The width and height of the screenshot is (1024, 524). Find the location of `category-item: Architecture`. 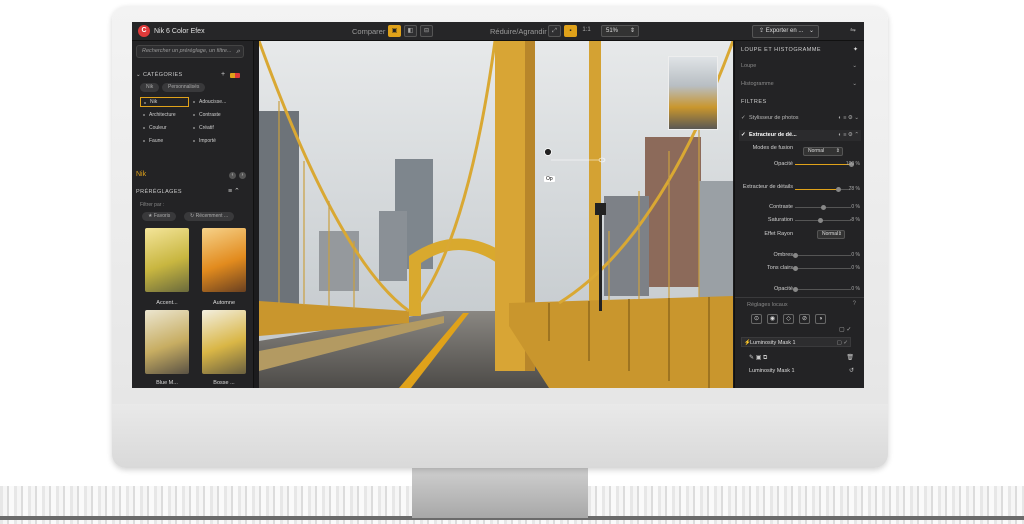

category-item: Architecture is located at coordinates (164, 115).